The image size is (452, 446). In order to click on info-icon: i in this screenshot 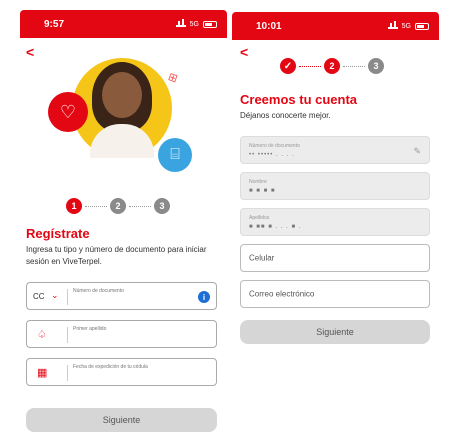, I will do `click(204, 297)`.